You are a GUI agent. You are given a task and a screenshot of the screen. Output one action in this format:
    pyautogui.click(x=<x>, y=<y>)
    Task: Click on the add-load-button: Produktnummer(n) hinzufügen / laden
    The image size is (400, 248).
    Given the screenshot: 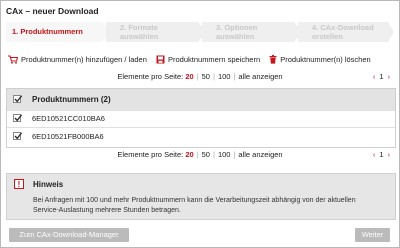 What is the action you would take?
    pyautogui.click(x=77, y=59)
    